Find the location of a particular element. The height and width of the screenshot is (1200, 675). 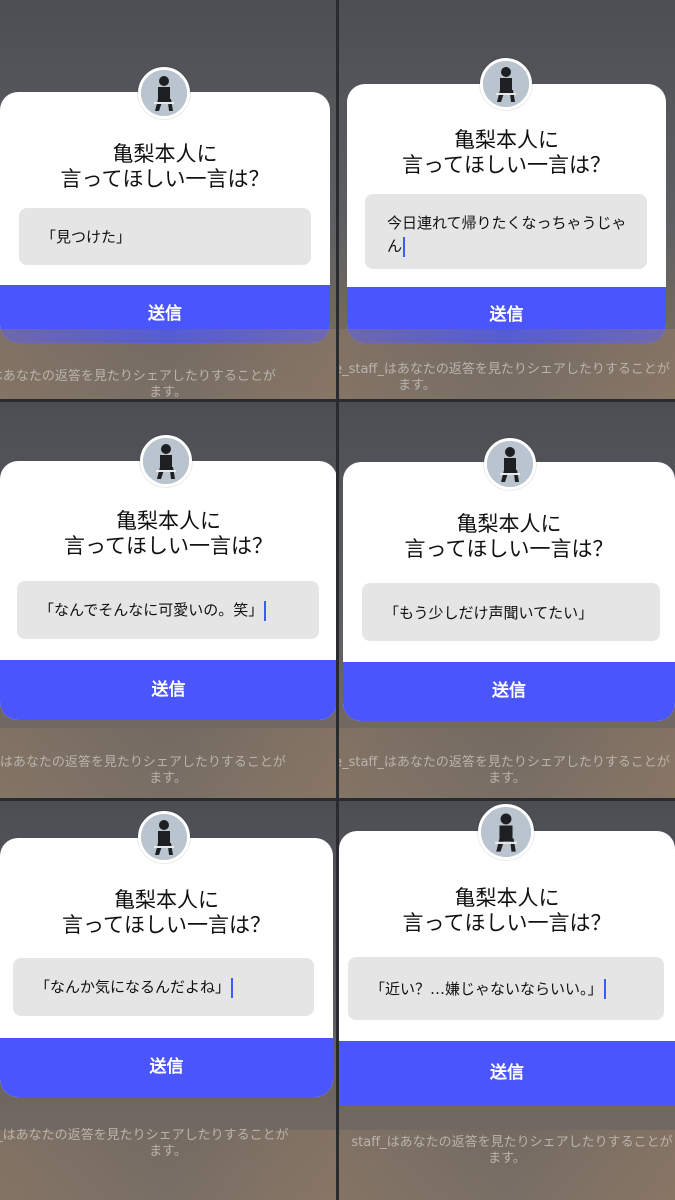

question-card: 亀梨本人に 言ってほしい一言は？ 「なんか気になるんだよね」 送信 is located at coordinates (166, 967).